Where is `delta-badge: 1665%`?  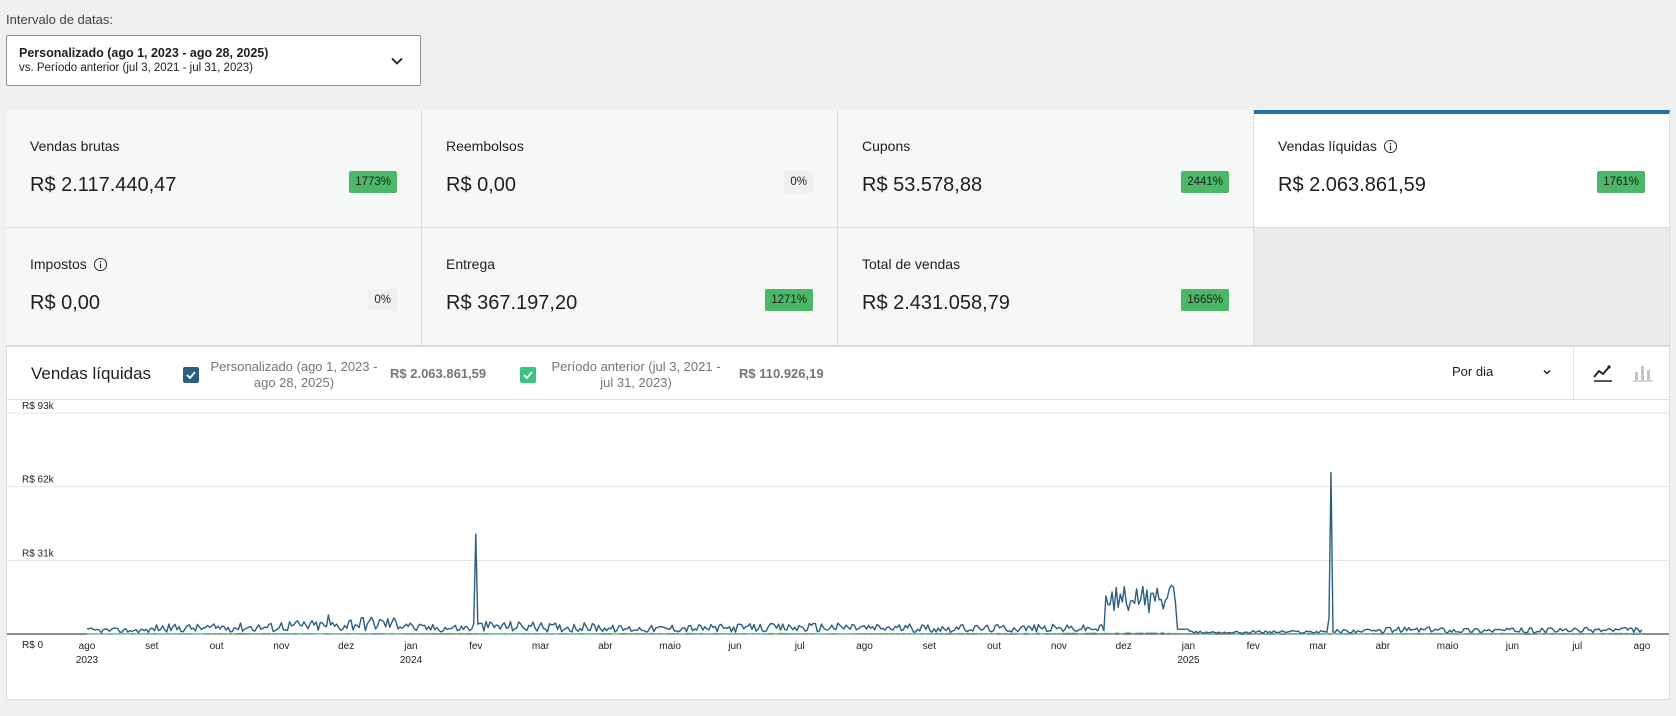 delta-badge: 1665% is located at coordinates (1205, 300).